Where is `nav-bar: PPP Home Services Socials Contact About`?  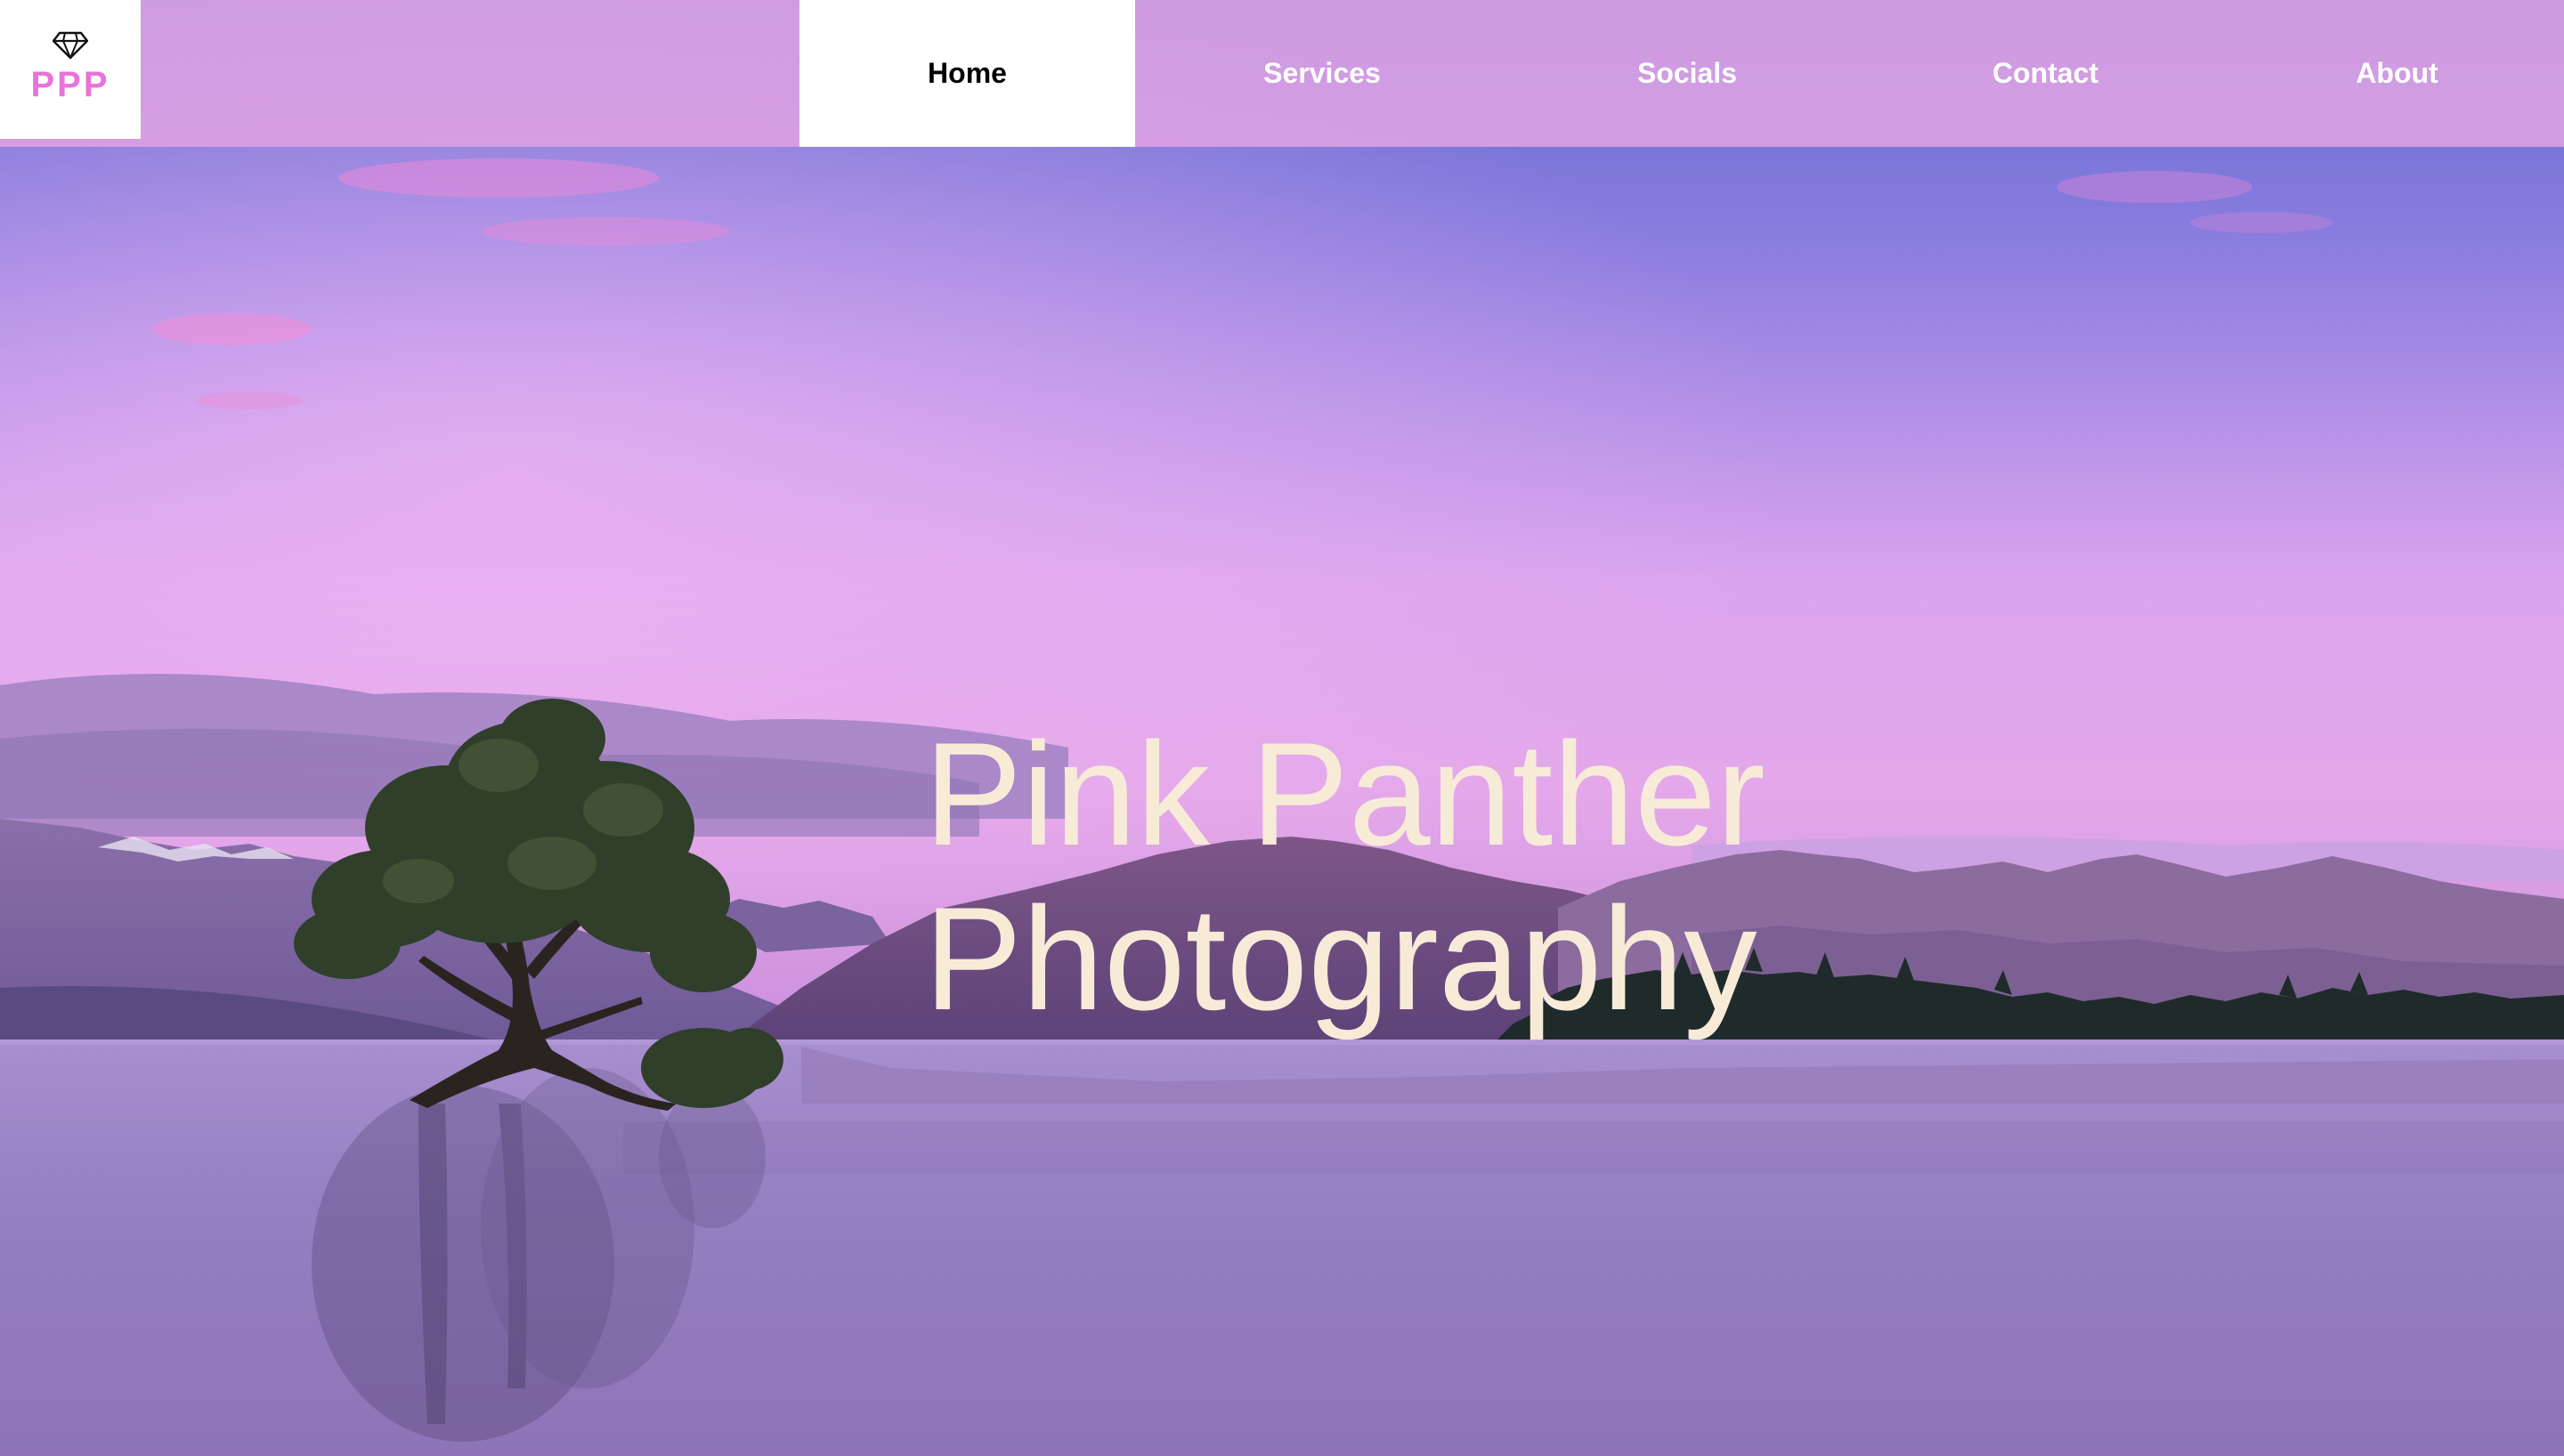
nav-bar: PPP Home Services Socials Contact About is located at coordinates (1282, 73).